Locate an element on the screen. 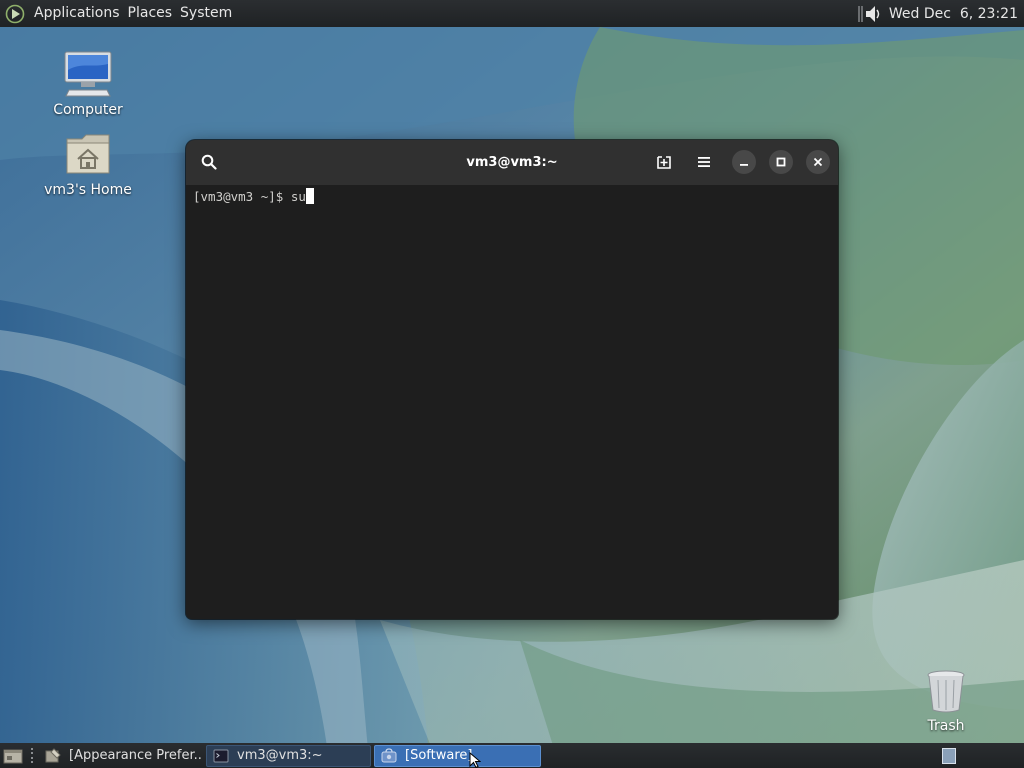 The height and width of the screenshot is (768, 1024). gnome-foot-icon is located at coordinates (15, 14).